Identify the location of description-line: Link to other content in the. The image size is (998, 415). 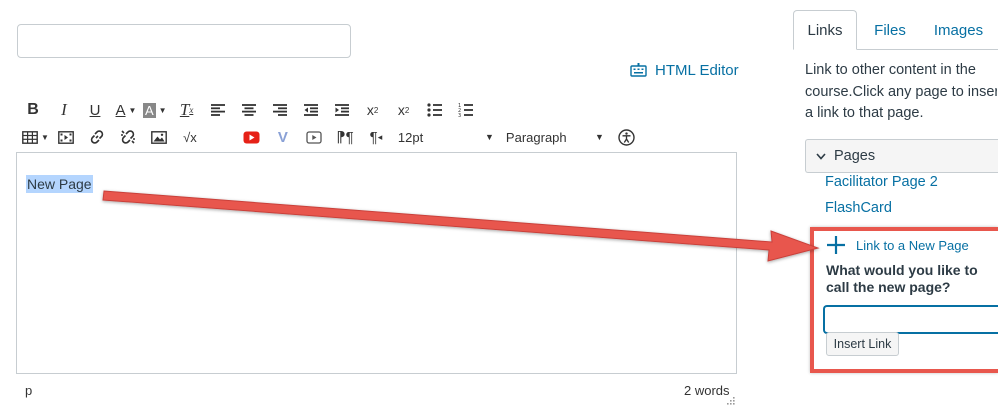
(890, 70).